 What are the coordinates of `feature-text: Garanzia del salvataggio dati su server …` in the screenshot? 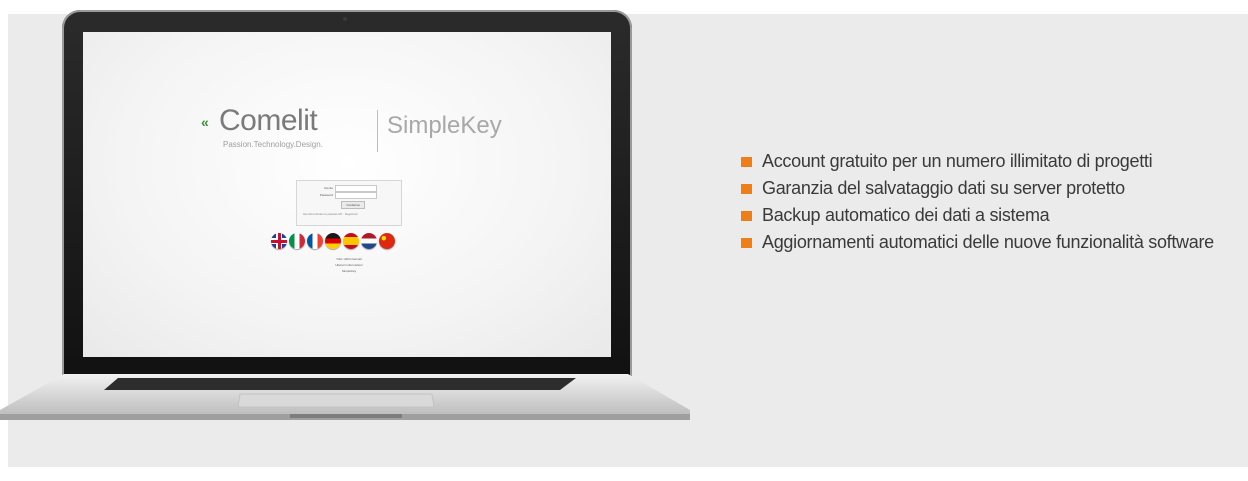 It's located at (943, 188).